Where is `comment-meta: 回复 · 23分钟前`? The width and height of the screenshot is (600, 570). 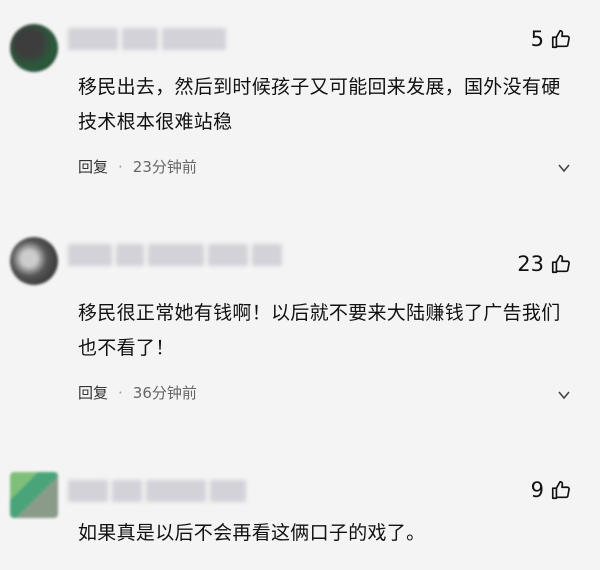
comment-meta: 回复 · 23分钟前 is located at coordinates (137, 166).